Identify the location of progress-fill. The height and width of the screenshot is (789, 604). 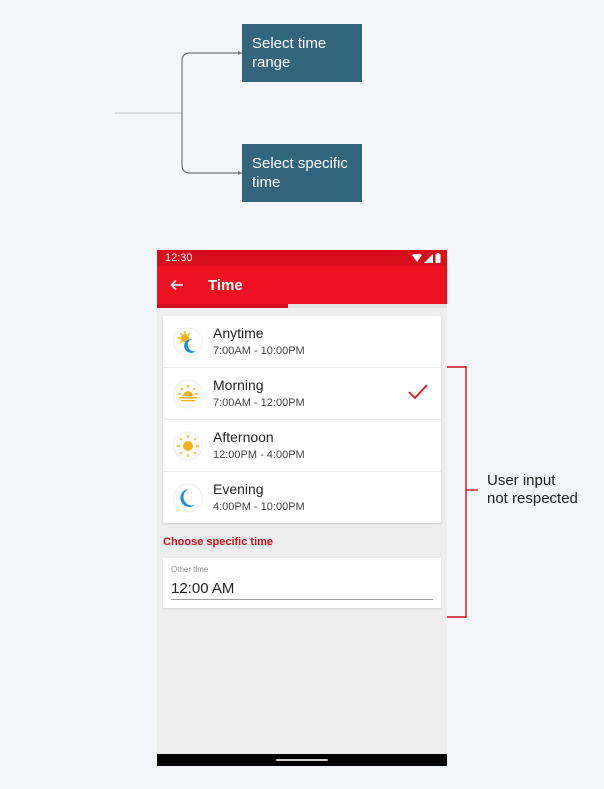
(222, 306).